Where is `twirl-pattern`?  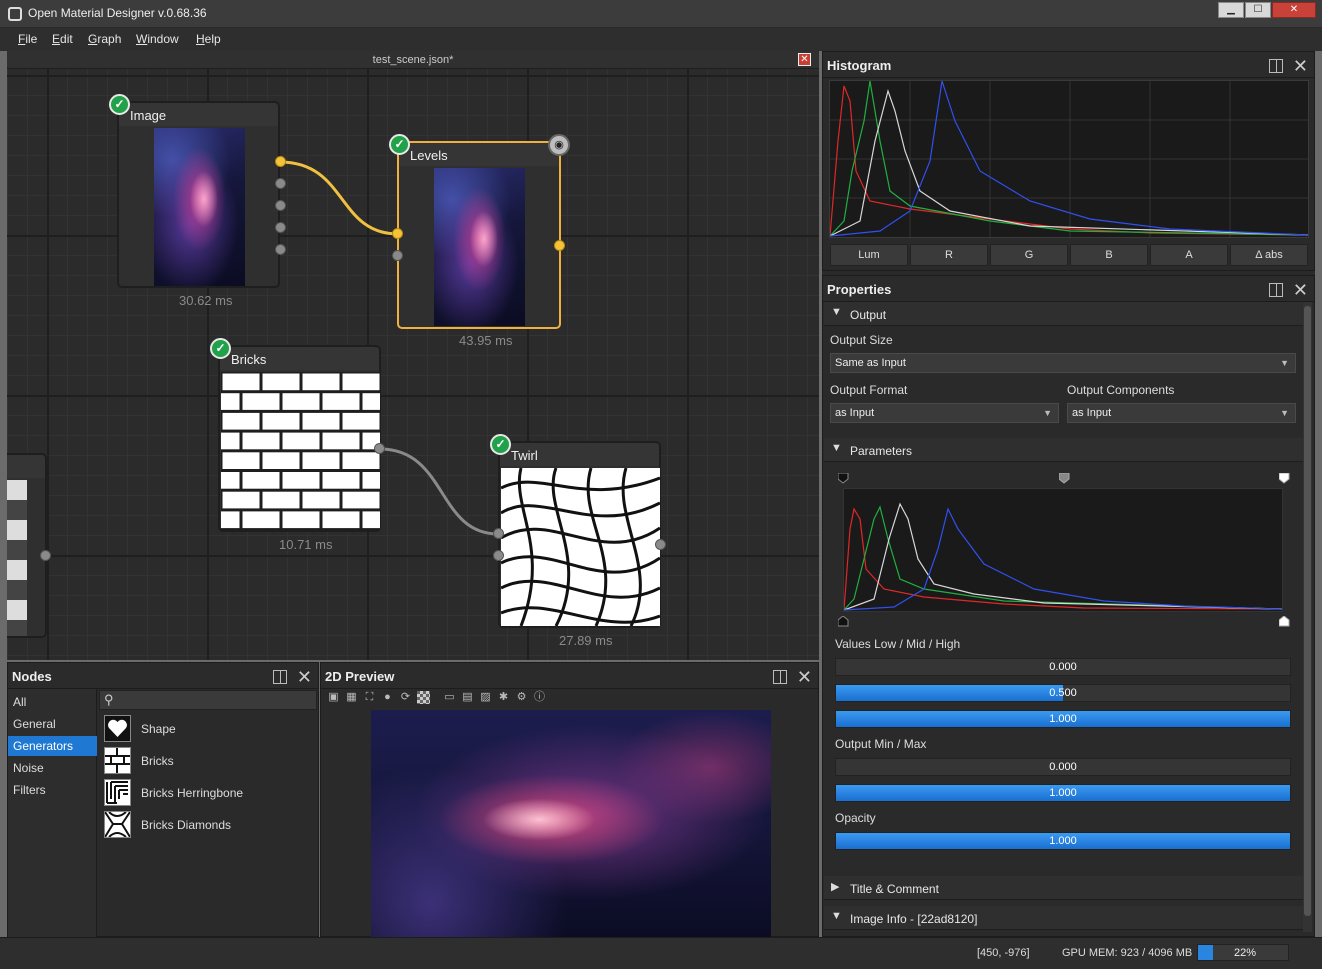
twirl-pattern is located at coordinates (580, 547).